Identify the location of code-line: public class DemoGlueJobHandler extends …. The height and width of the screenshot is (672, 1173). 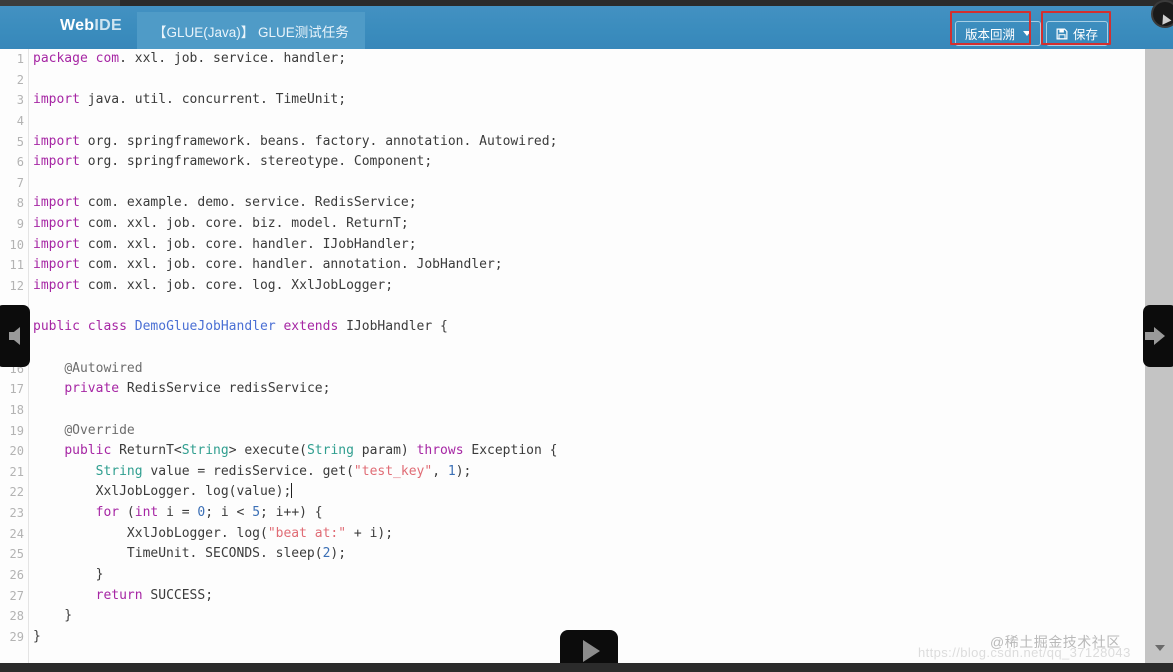
(572, 327).